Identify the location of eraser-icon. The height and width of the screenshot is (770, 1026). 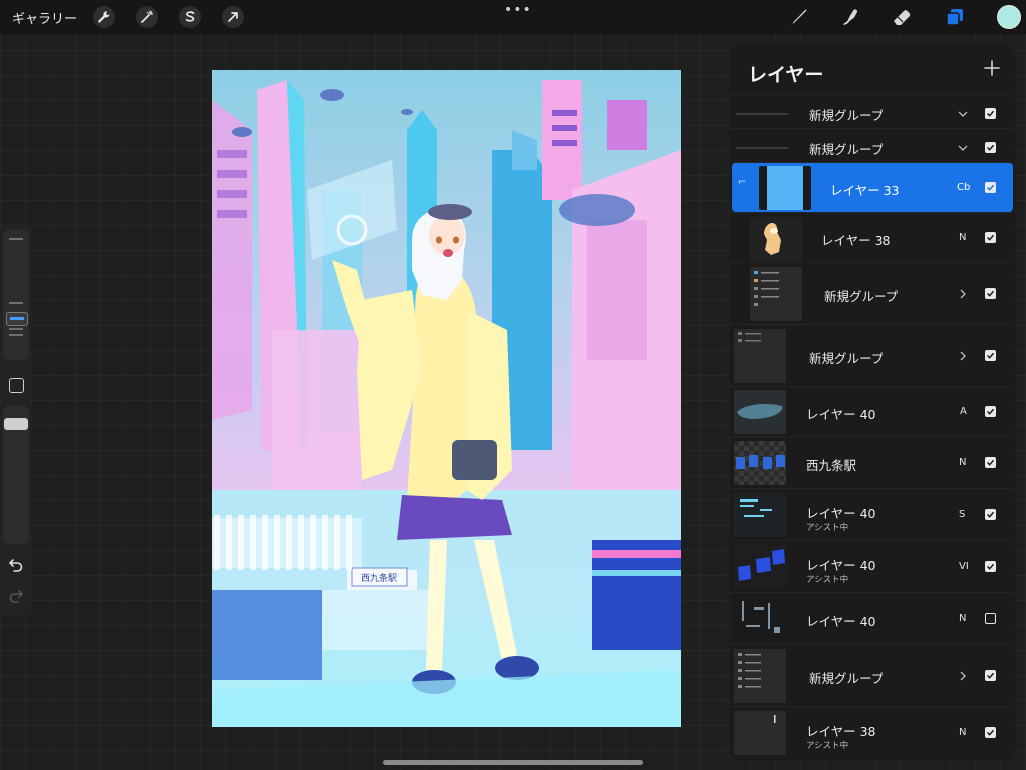
(902, 17).